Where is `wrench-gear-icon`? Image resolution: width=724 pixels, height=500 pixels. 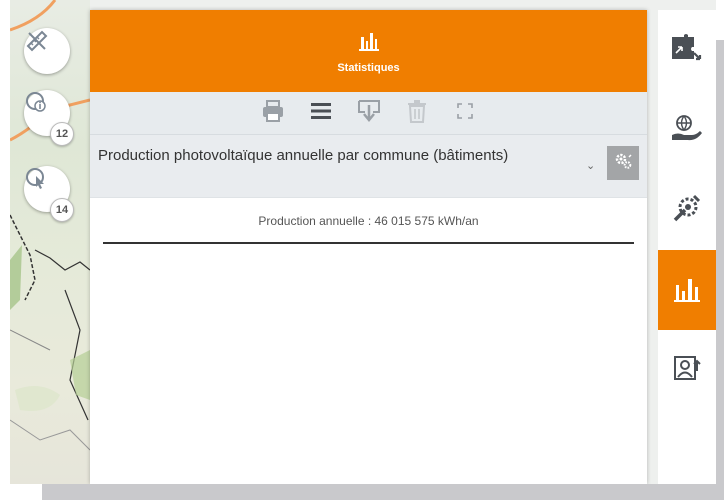
wrench-gear-icon is located at coordinates (687, 210).